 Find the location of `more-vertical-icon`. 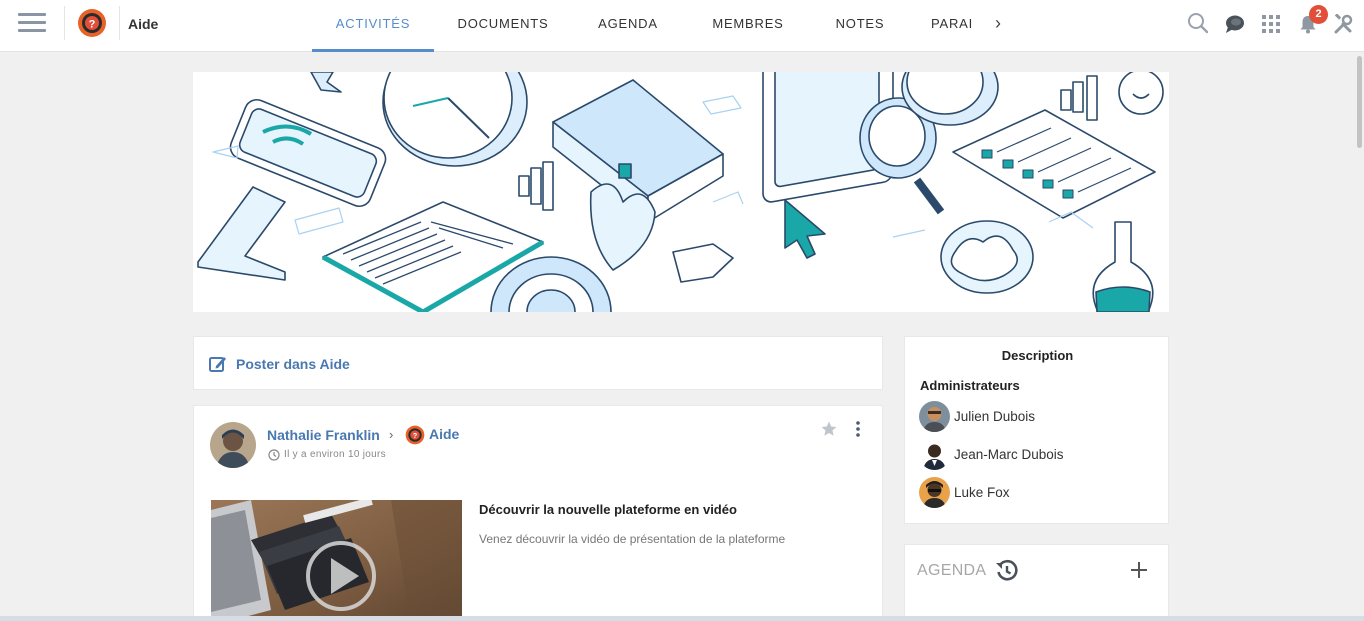

more-vertical-icon is located at coordinates (858, 429).